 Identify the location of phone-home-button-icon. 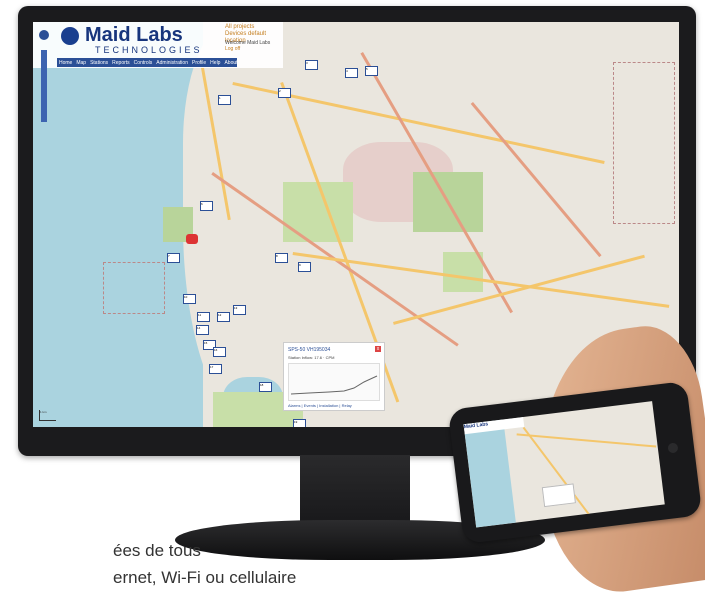
(673, 448).